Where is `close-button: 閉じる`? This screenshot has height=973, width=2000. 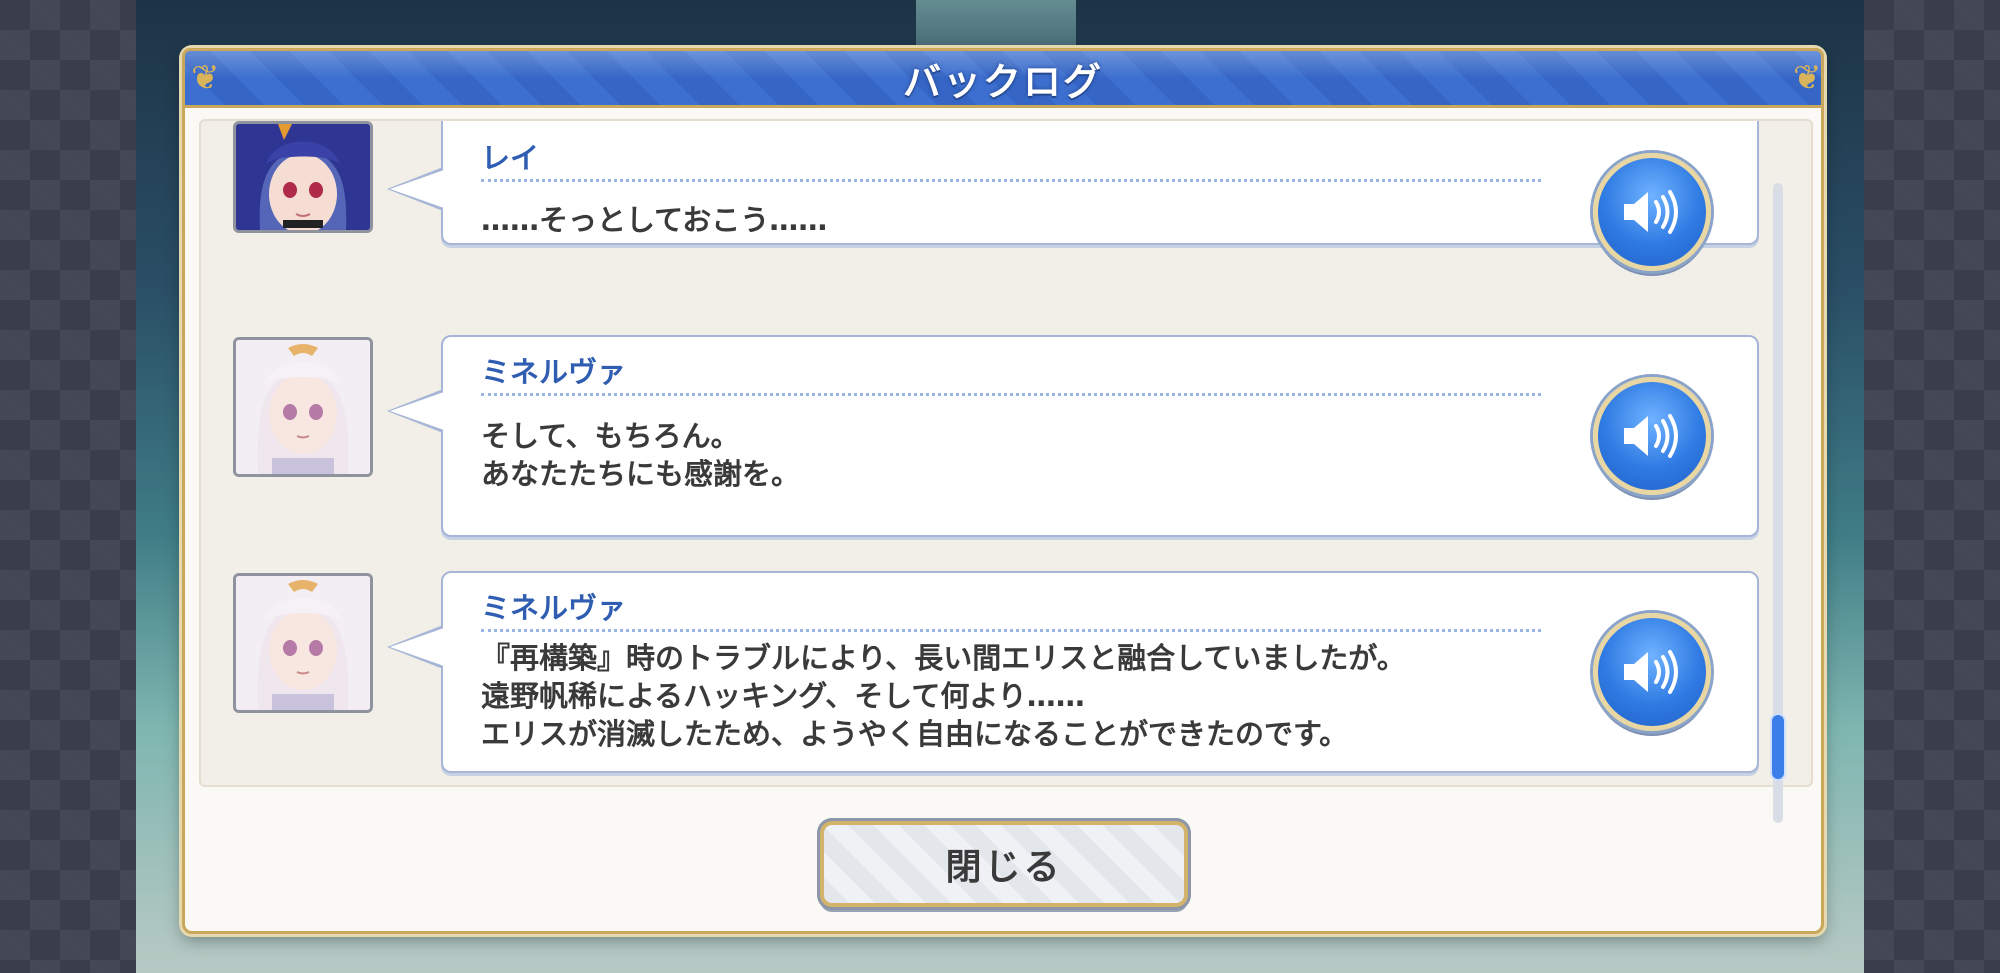
close-button: 閉じる is located at coordinates (1004, 864).